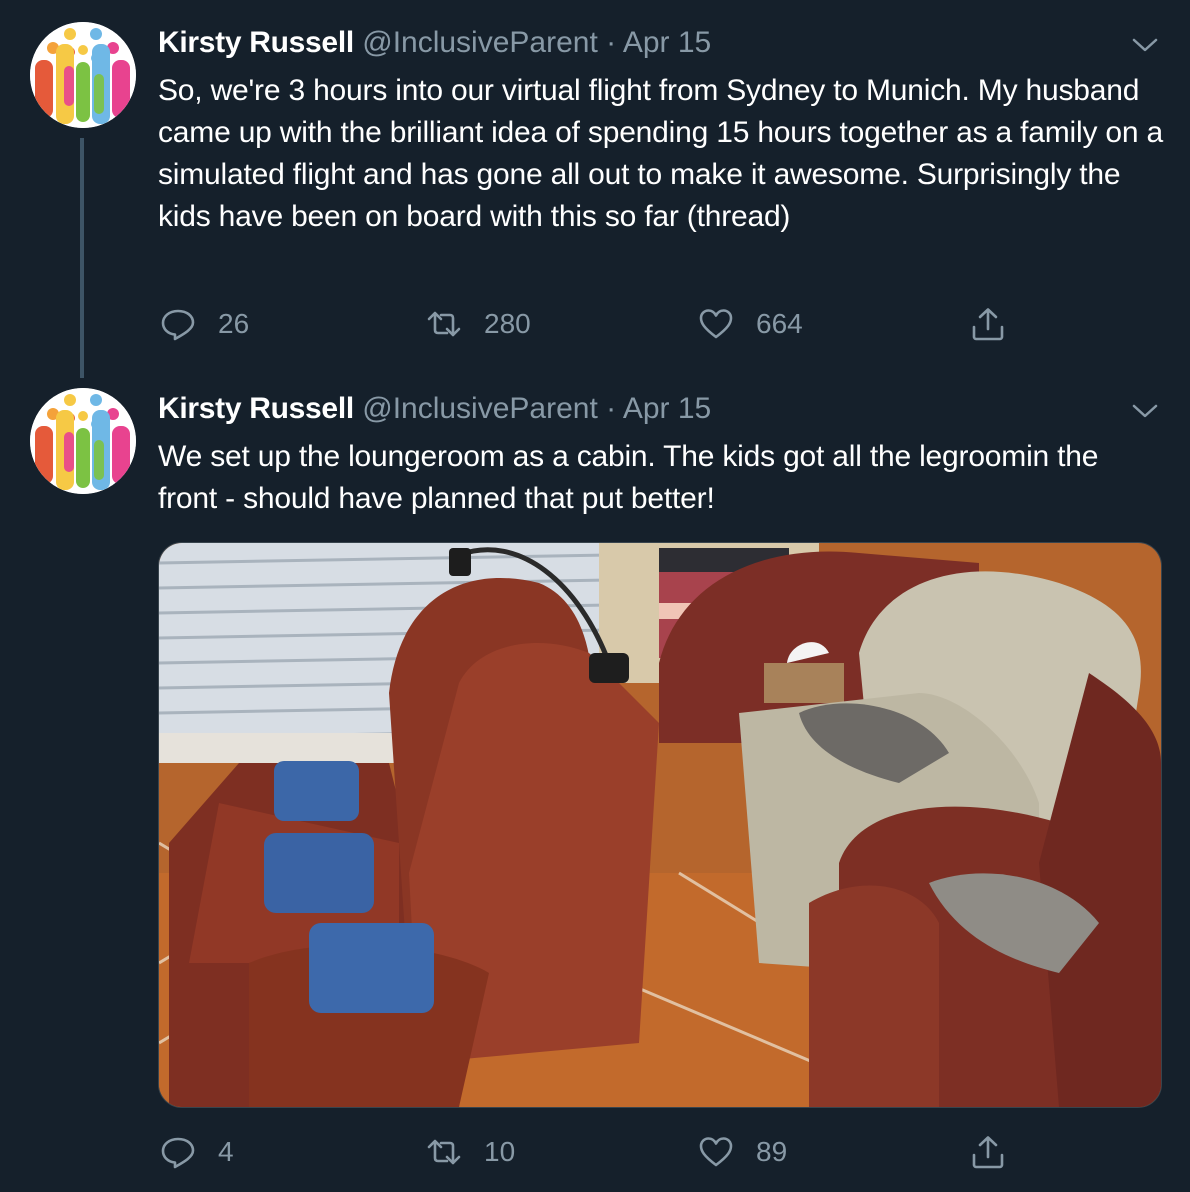 This screenshot has width=1190, height=1192. What do you see at coordinates (197, 1152) in the screenshot?
I see `reply-button: 4` at bounding box center [197, 1152].